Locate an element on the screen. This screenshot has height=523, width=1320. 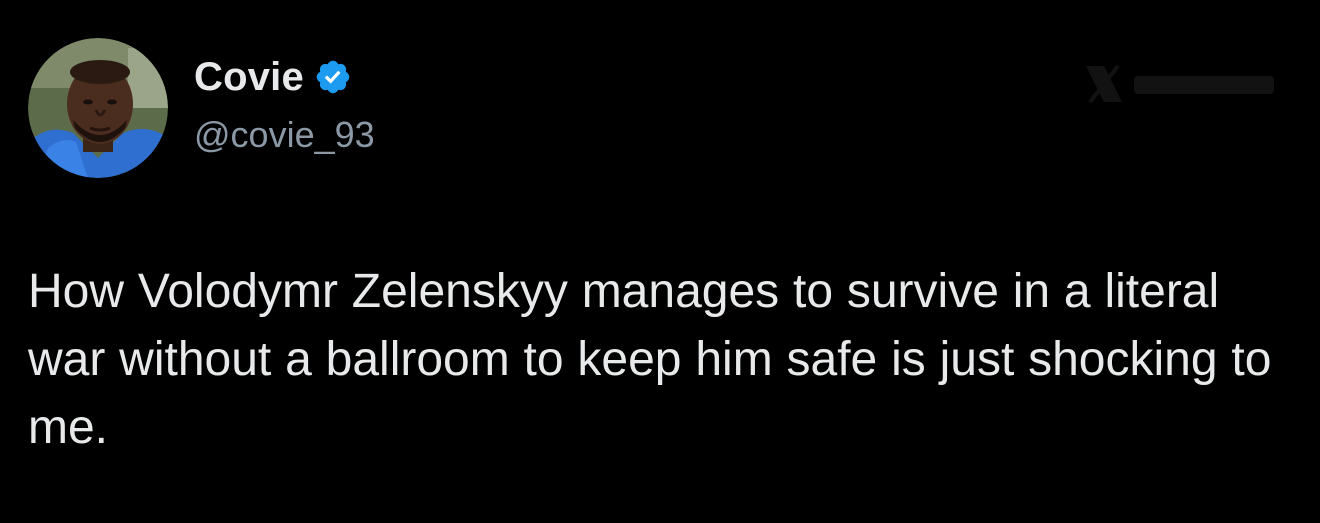
author-names: Covie @covie_93 is located at coordinates (284, 105).